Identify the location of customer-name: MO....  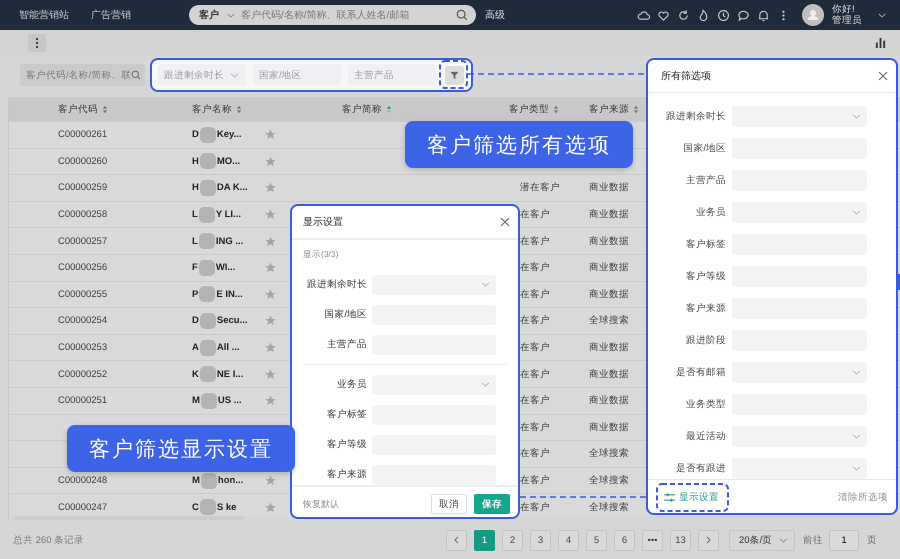
(228, 161).